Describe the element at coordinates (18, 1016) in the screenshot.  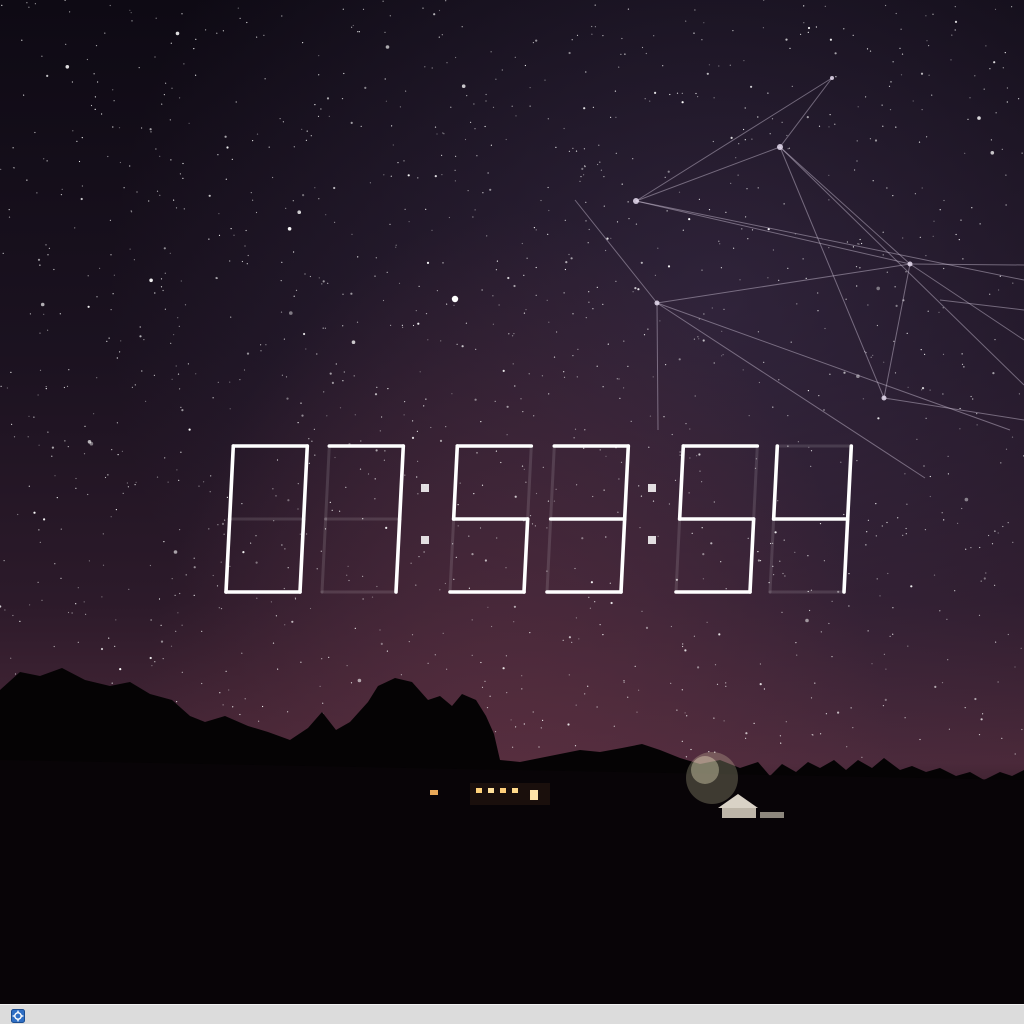
I see `settings-gear-icon` at that location.